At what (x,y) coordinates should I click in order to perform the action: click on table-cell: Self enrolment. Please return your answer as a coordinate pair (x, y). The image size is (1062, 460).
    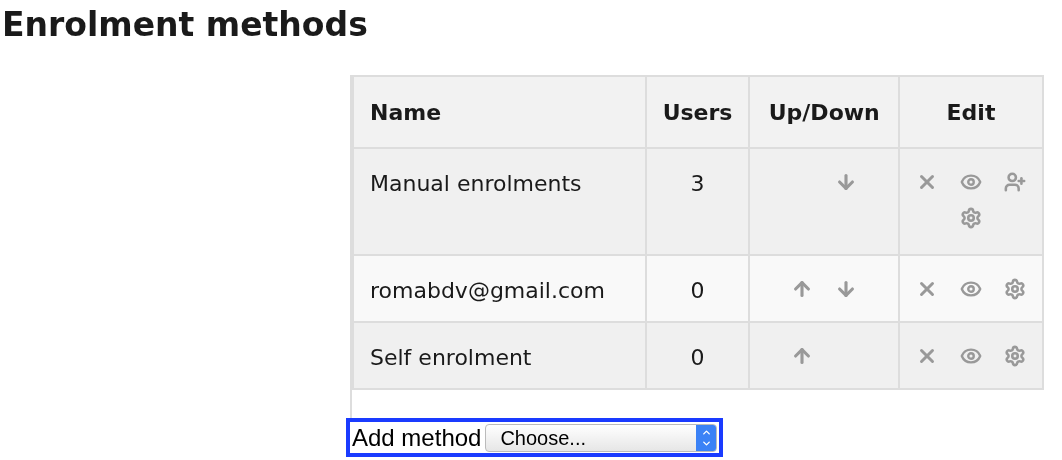
    Looking at the image, I should click on (499, 355).